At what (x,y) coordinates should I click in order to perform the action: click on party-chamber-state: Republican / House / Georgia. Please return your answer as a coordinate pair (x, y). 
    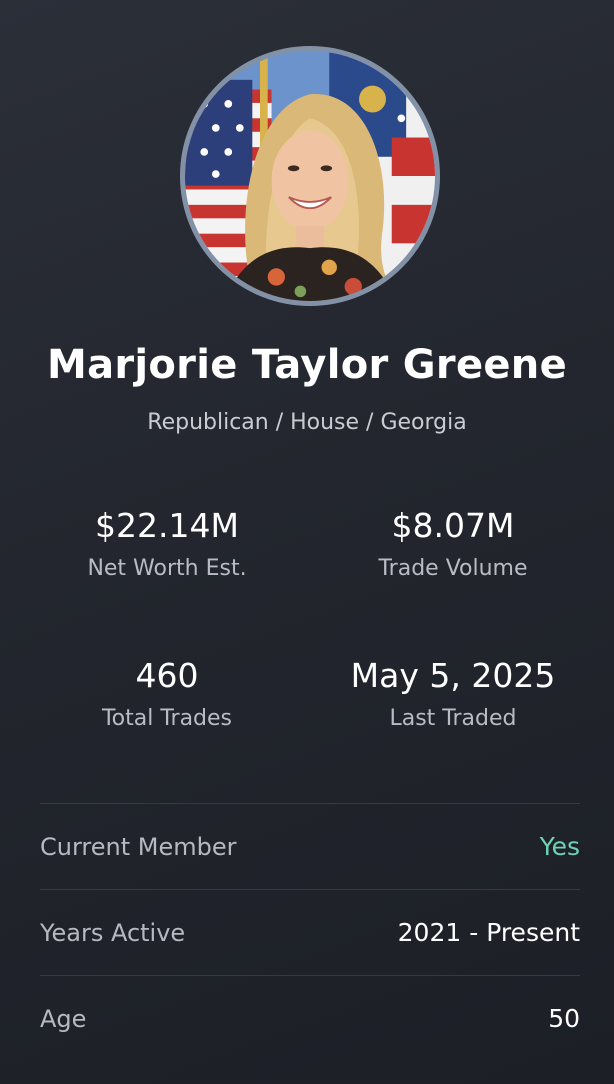
    Looking at the image, I should click on (307, 422).